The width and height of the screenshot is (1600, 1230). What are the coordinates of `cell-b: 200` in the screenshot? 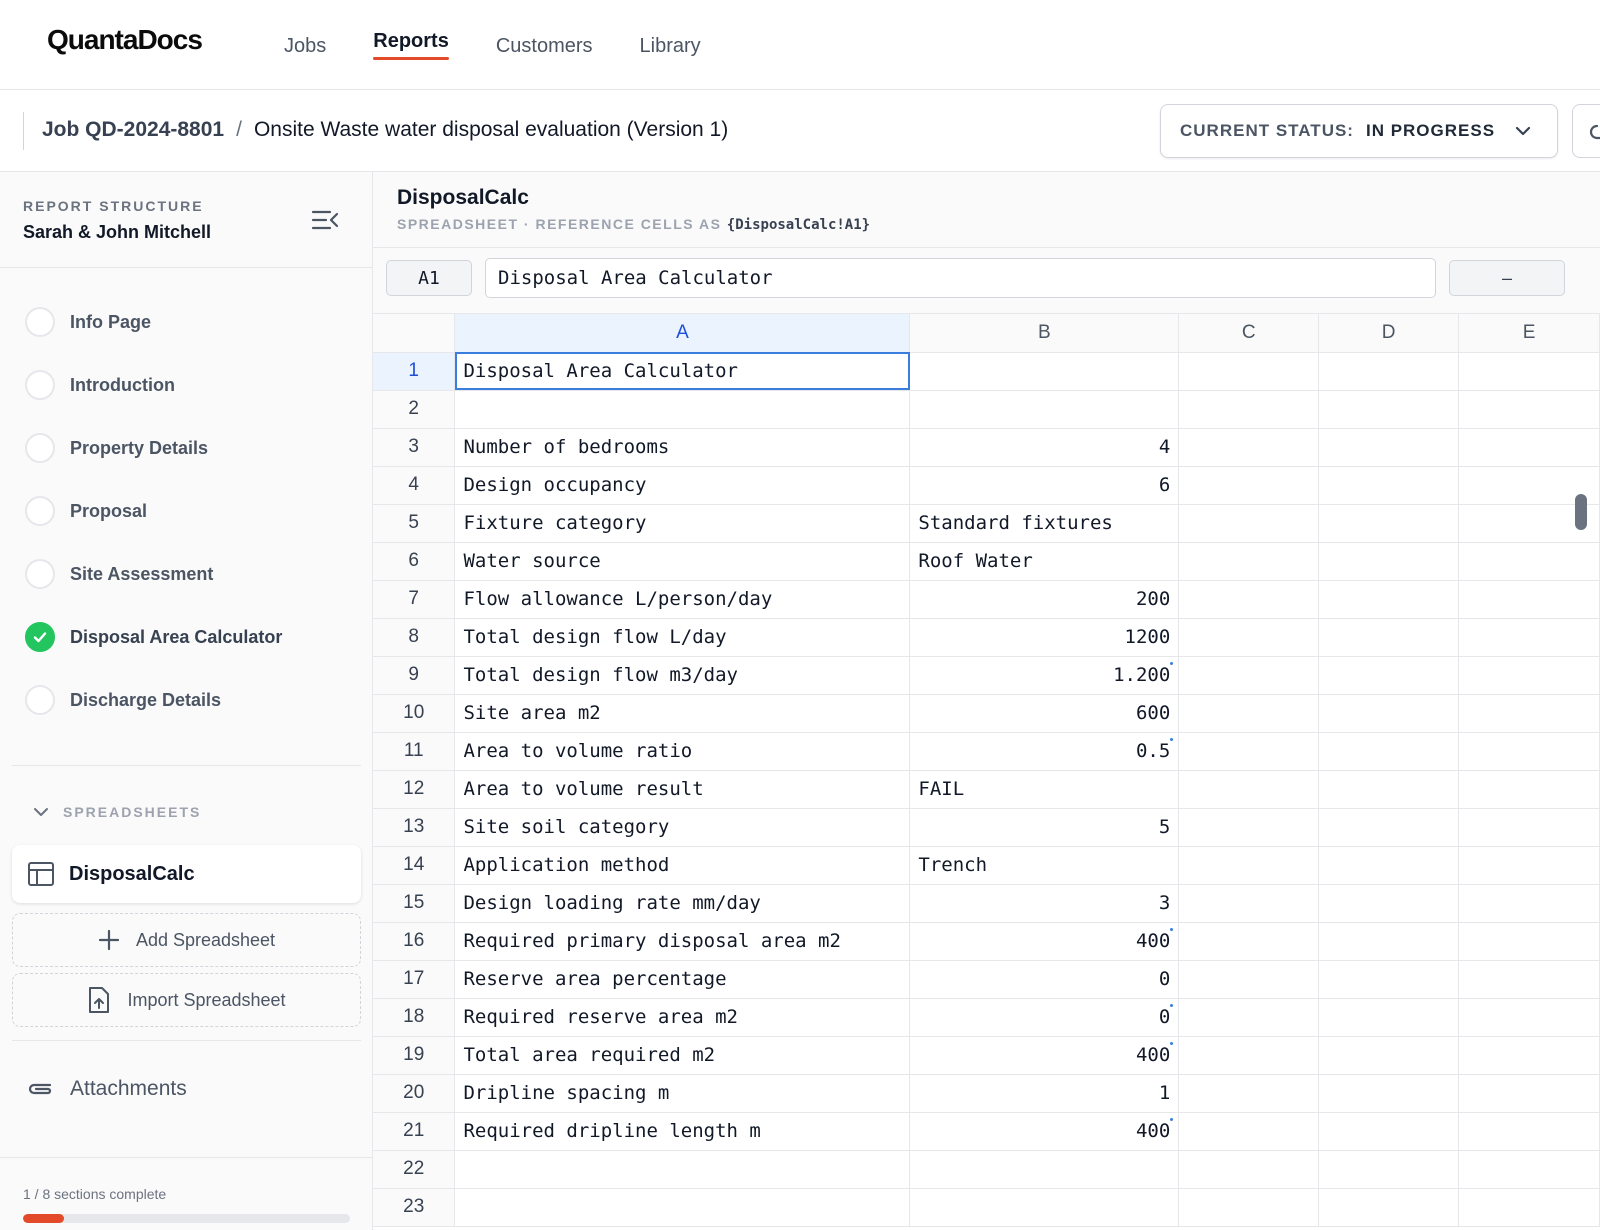 It's located at (1044, 599).